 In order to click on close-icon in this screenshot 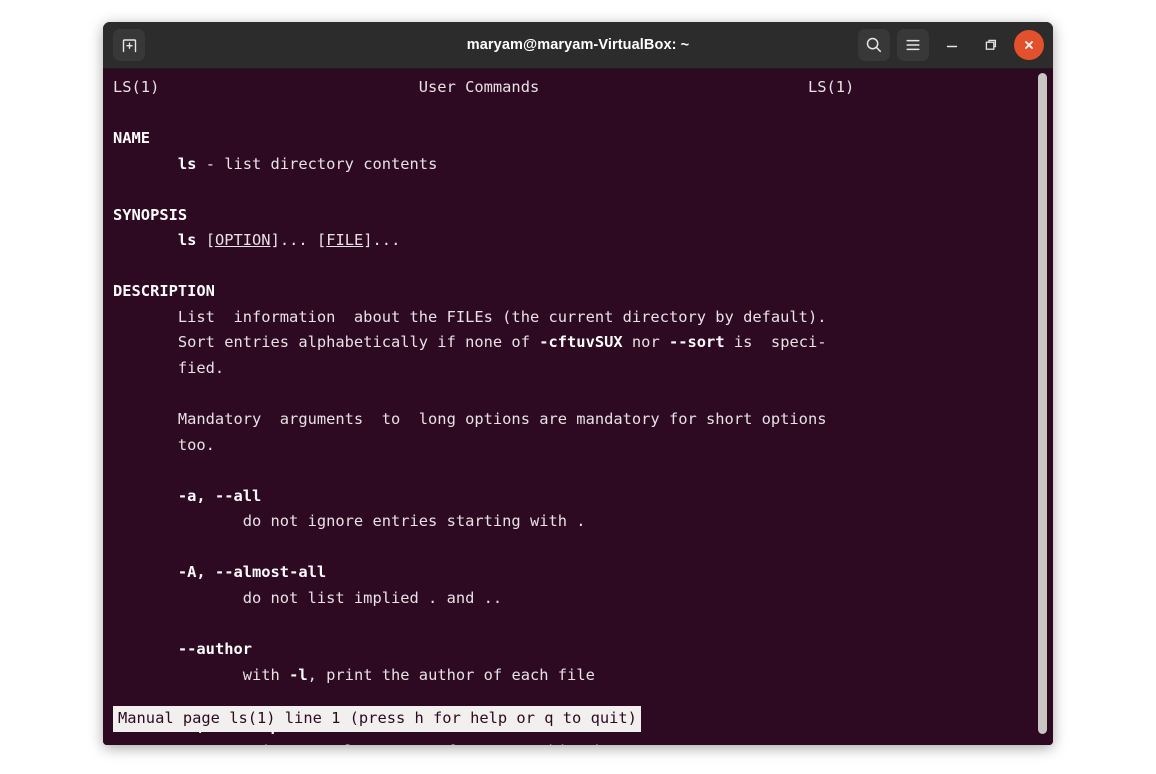, I will do `click(1029, 45)`.